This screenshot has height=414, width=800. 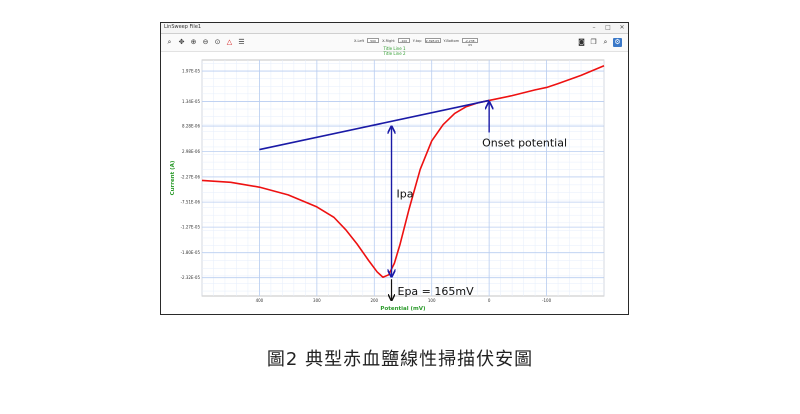 What do you see at coordinates (191, 227) in the screenshot?
I see `y-tick-label: -1.27E-05` at bounding box center [191, 227].